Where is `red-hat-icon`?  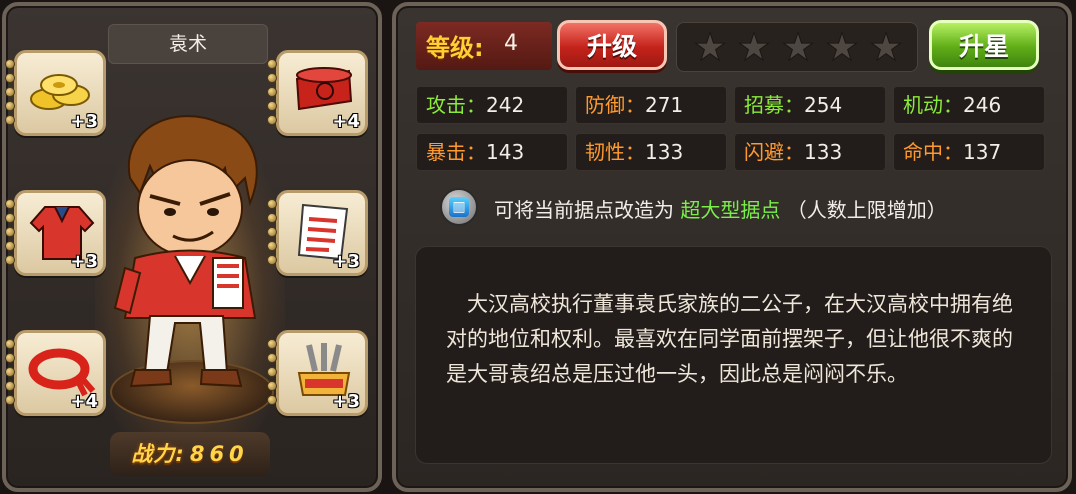
red-hat-icon is located at coordinates (324, 89).